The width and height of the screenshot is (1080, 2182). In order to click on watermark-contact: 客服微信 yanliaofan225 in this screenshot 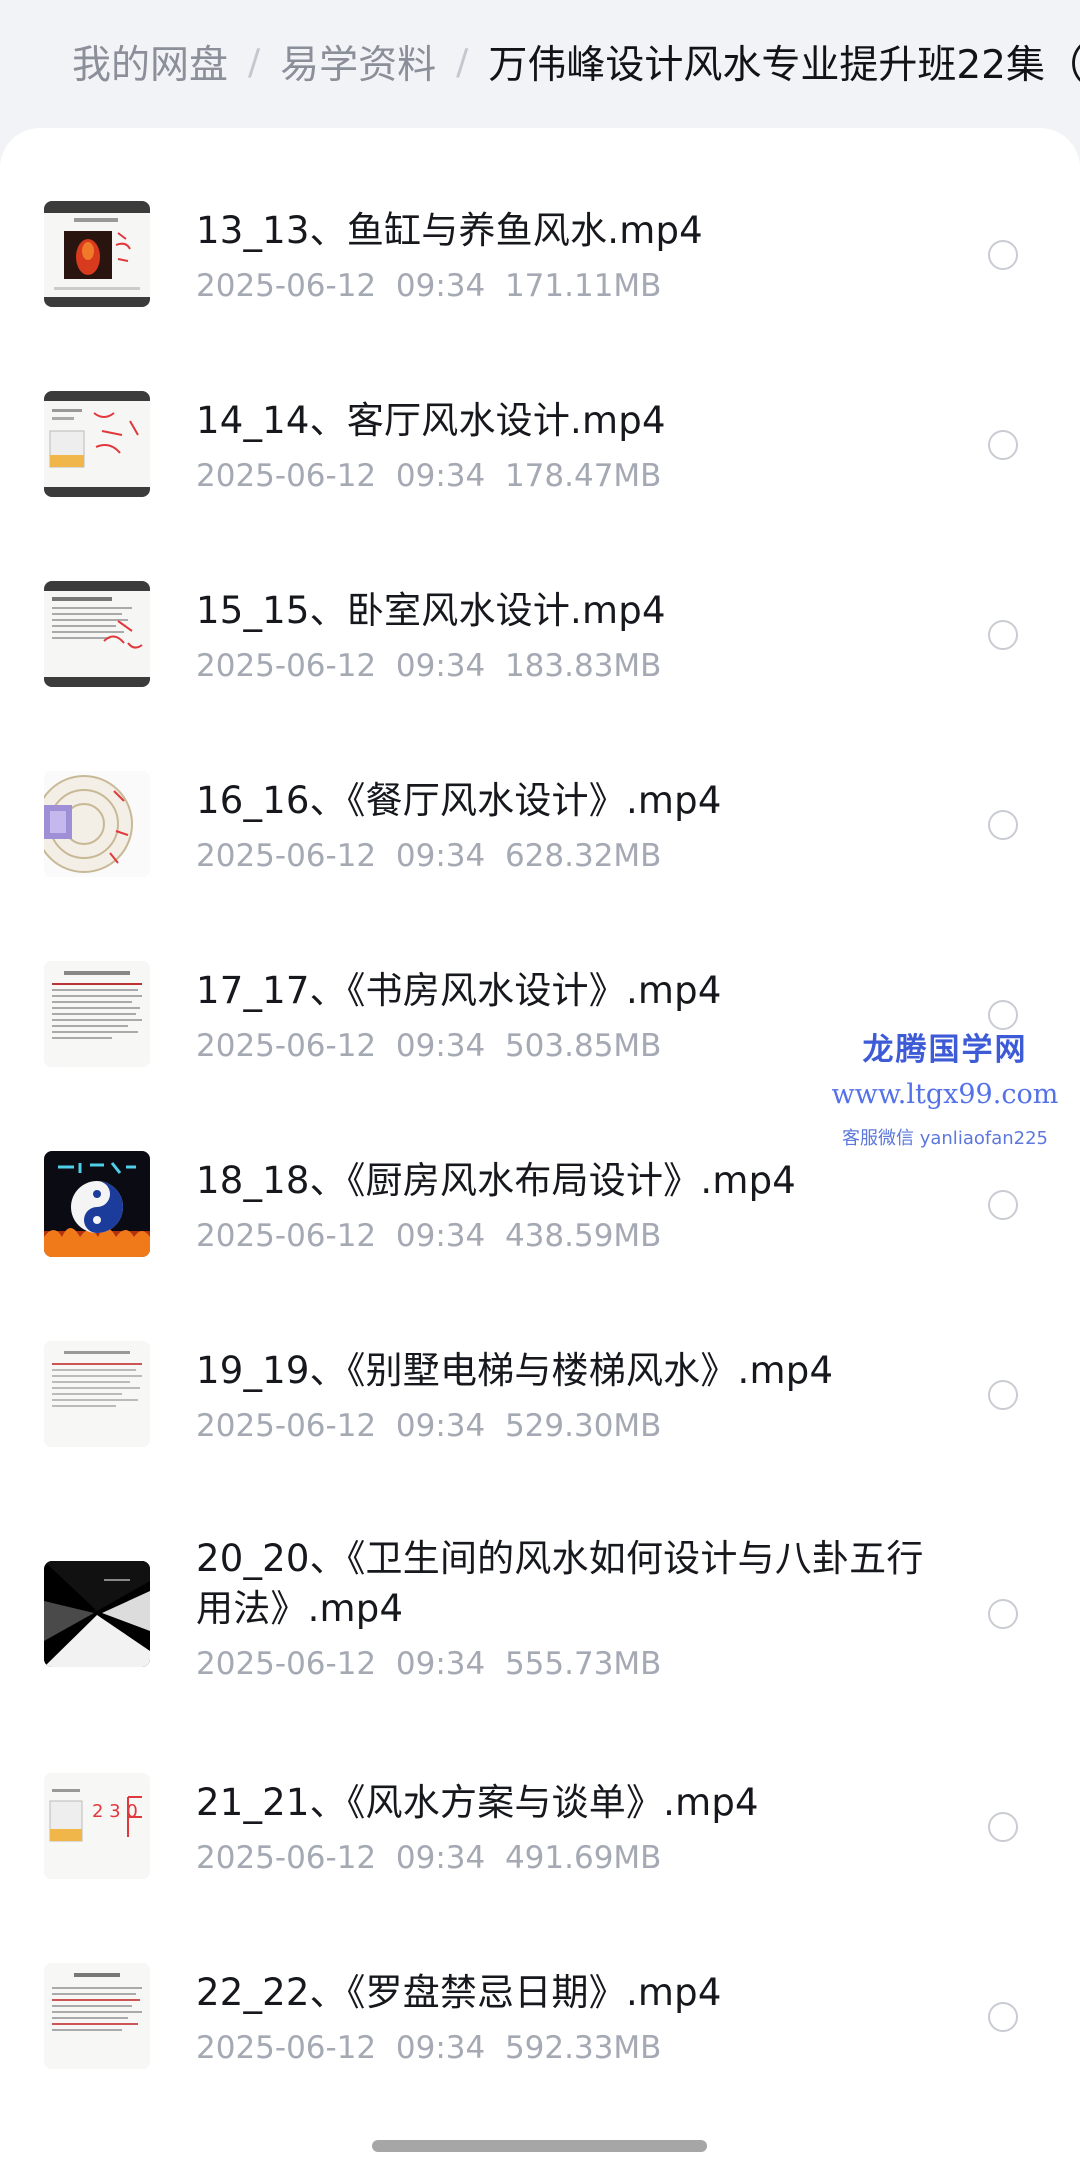, I will do `click(945, 1138)`.